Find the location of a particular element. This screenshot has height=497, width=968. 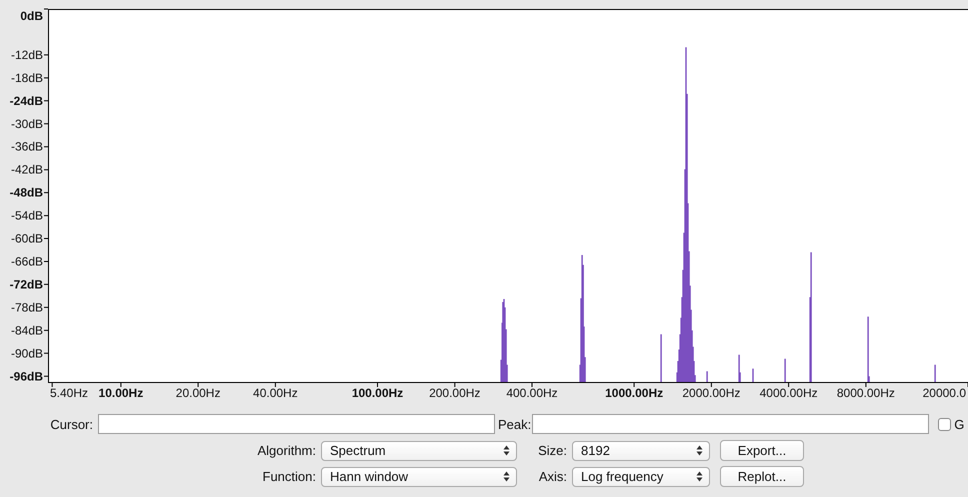

grid-label: G is located at coordinates (959, 424).